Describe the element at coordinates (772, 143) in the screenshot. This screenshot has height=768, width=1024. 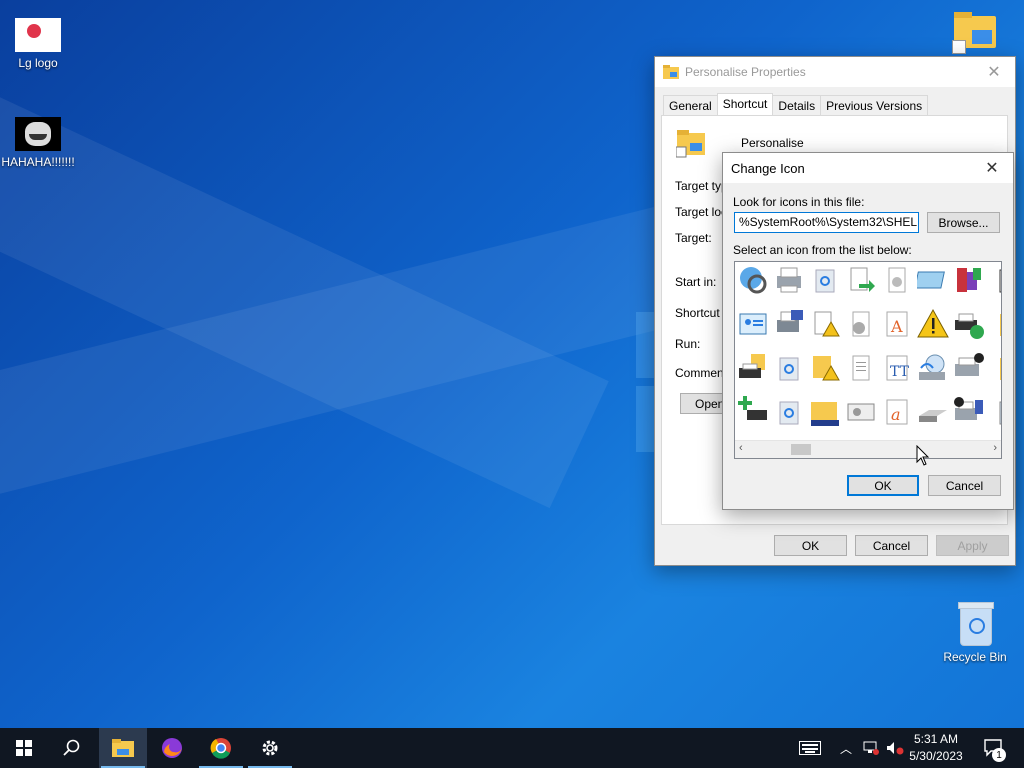
I see `shortcut-name: Personalise` at that location.